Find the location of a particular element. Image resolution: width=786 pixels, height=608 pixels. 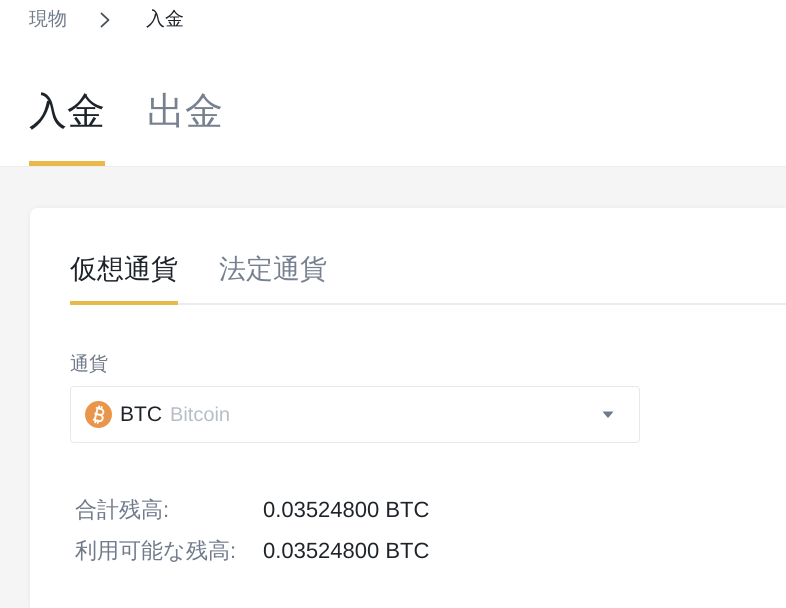

currency-type-tab: 法定通貨 is located at coordinates (273, 274).